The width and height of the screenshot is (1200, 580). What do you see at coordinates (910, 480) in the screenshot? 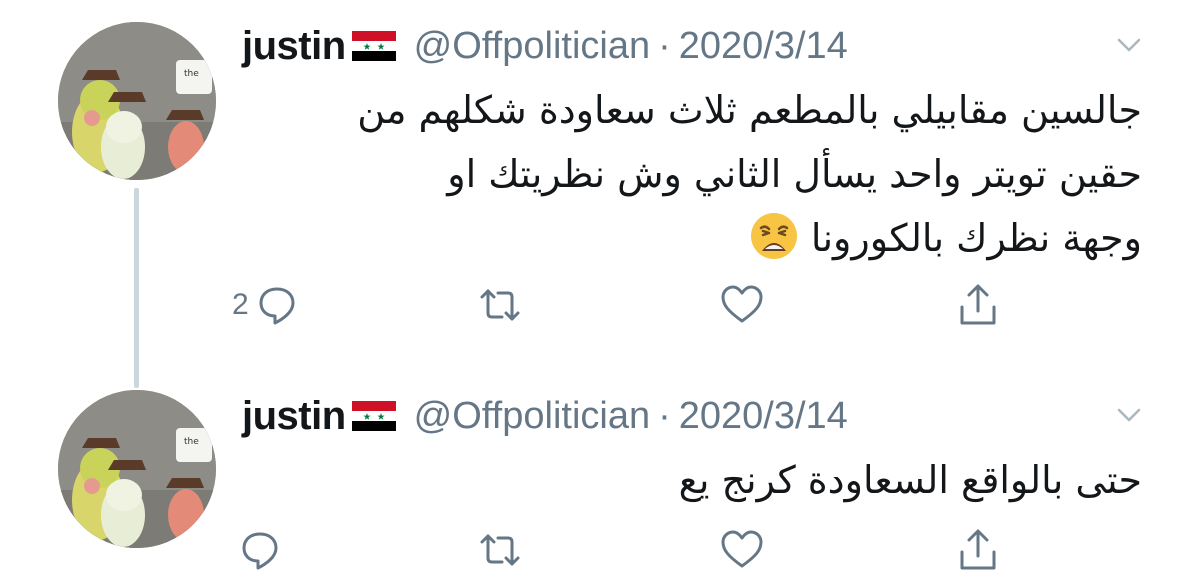
I see `tweet-text-line: حتى بالواقع السعاودة كرنج يع` at bounding box center [910, 480].